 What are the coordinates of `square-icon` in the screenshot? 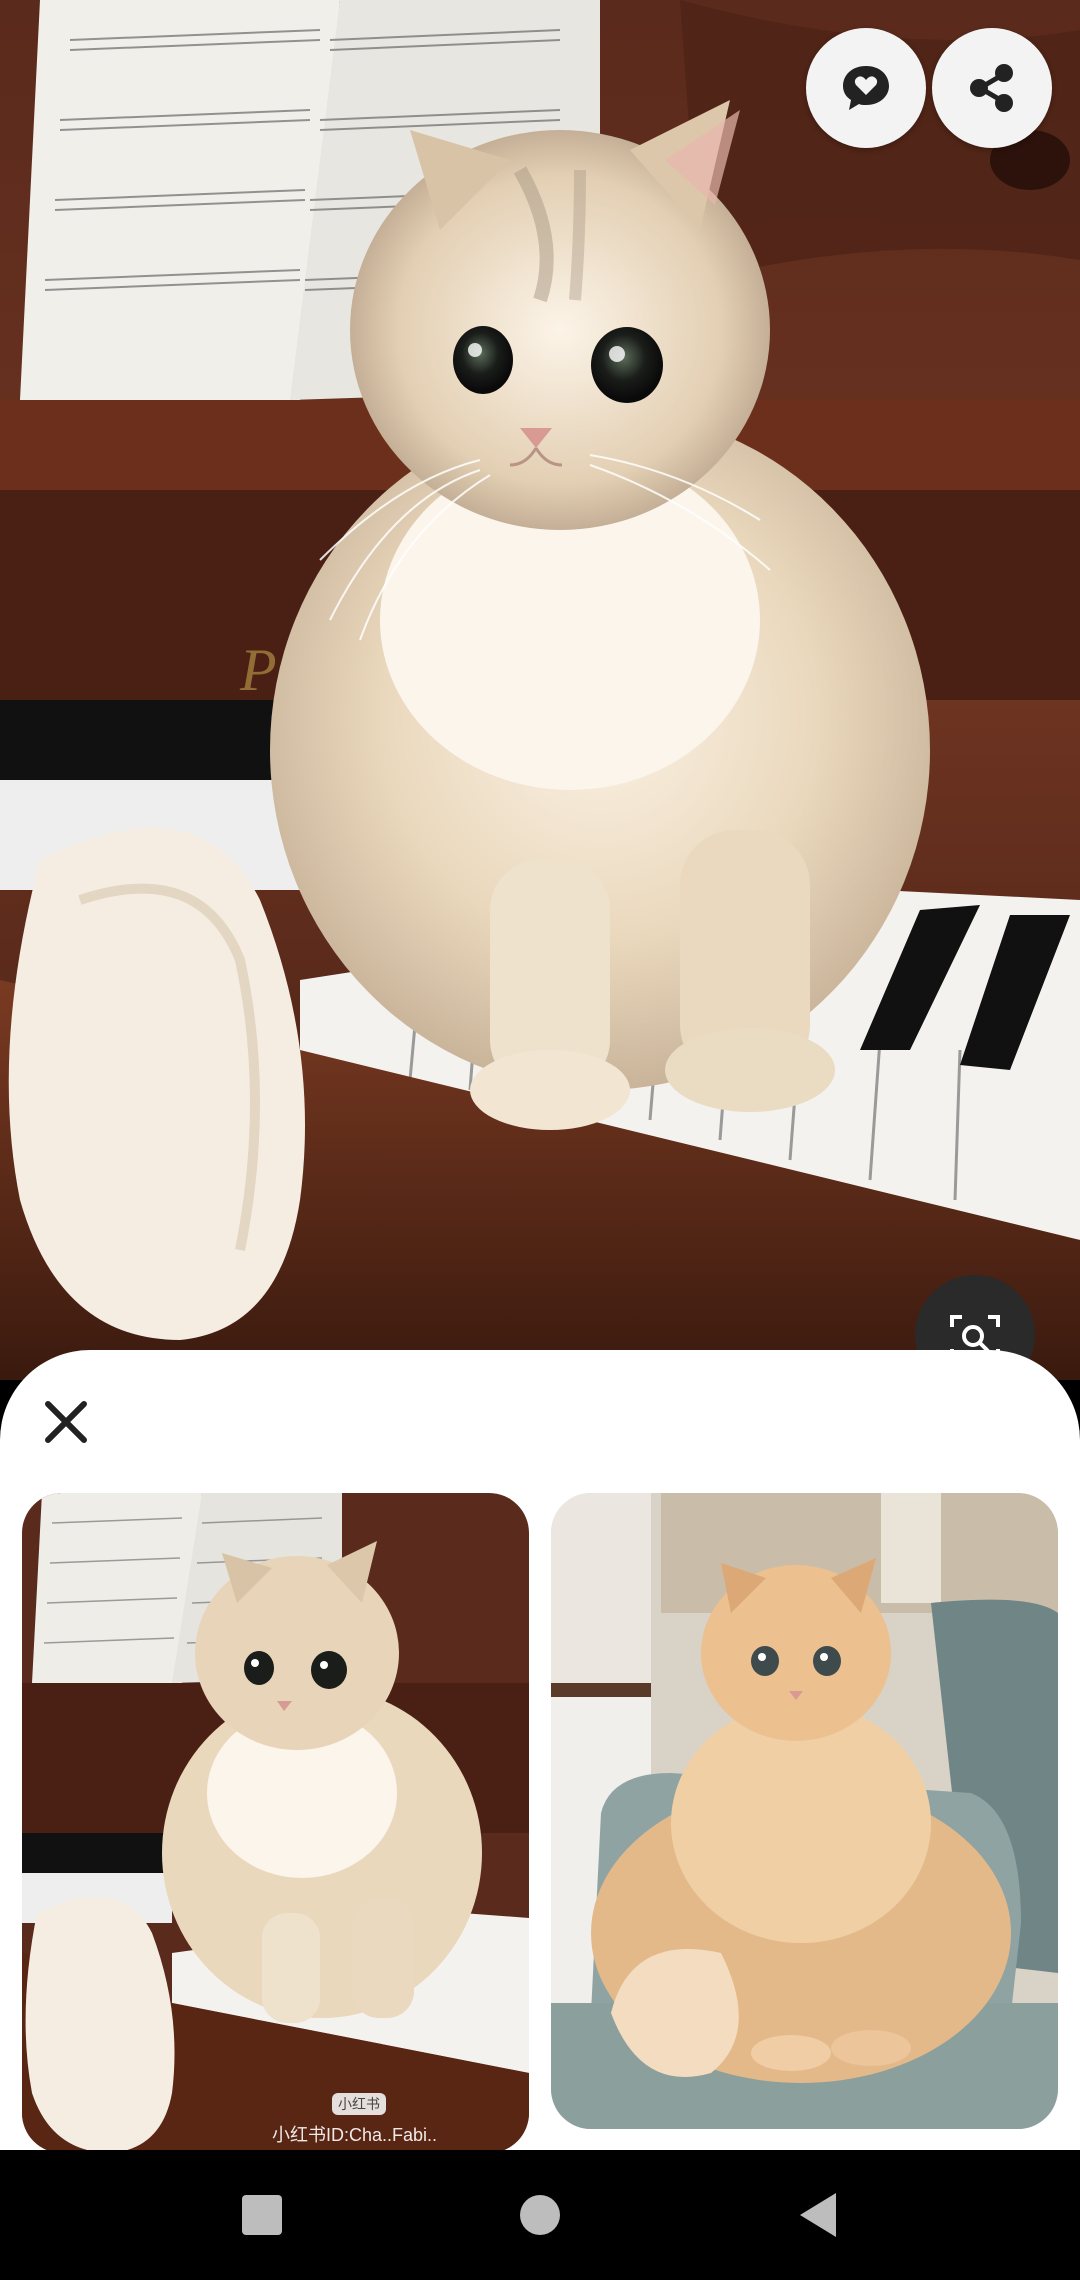 It's located at (262, 2215).